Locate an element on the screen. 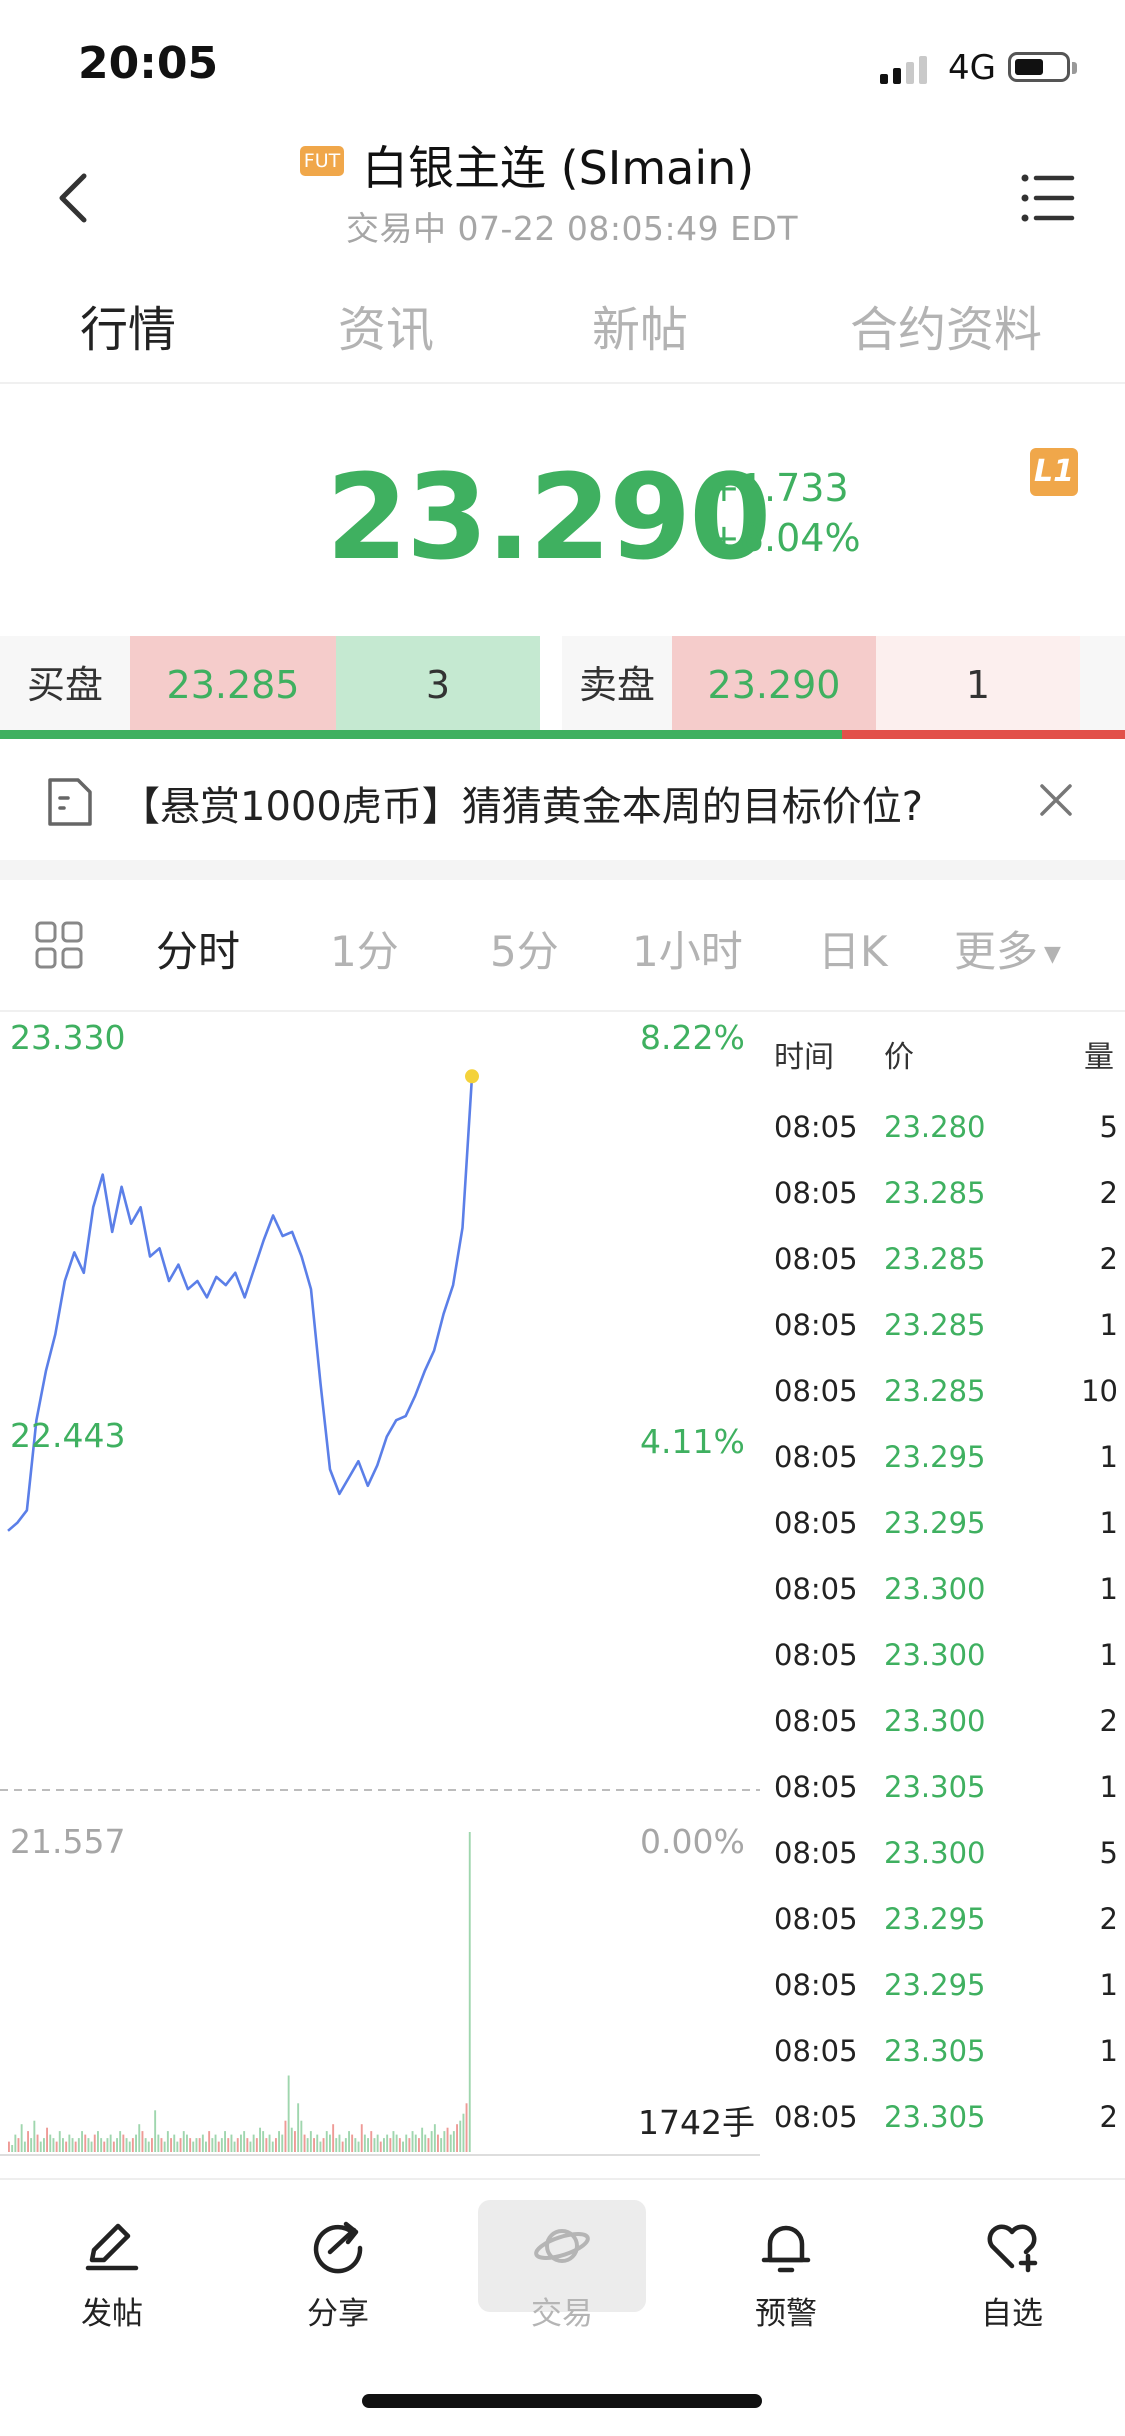 The width and height of the screenshot is (1125, 2436). nav-post-button: 发帖 is located at coordinates (112, 2271).